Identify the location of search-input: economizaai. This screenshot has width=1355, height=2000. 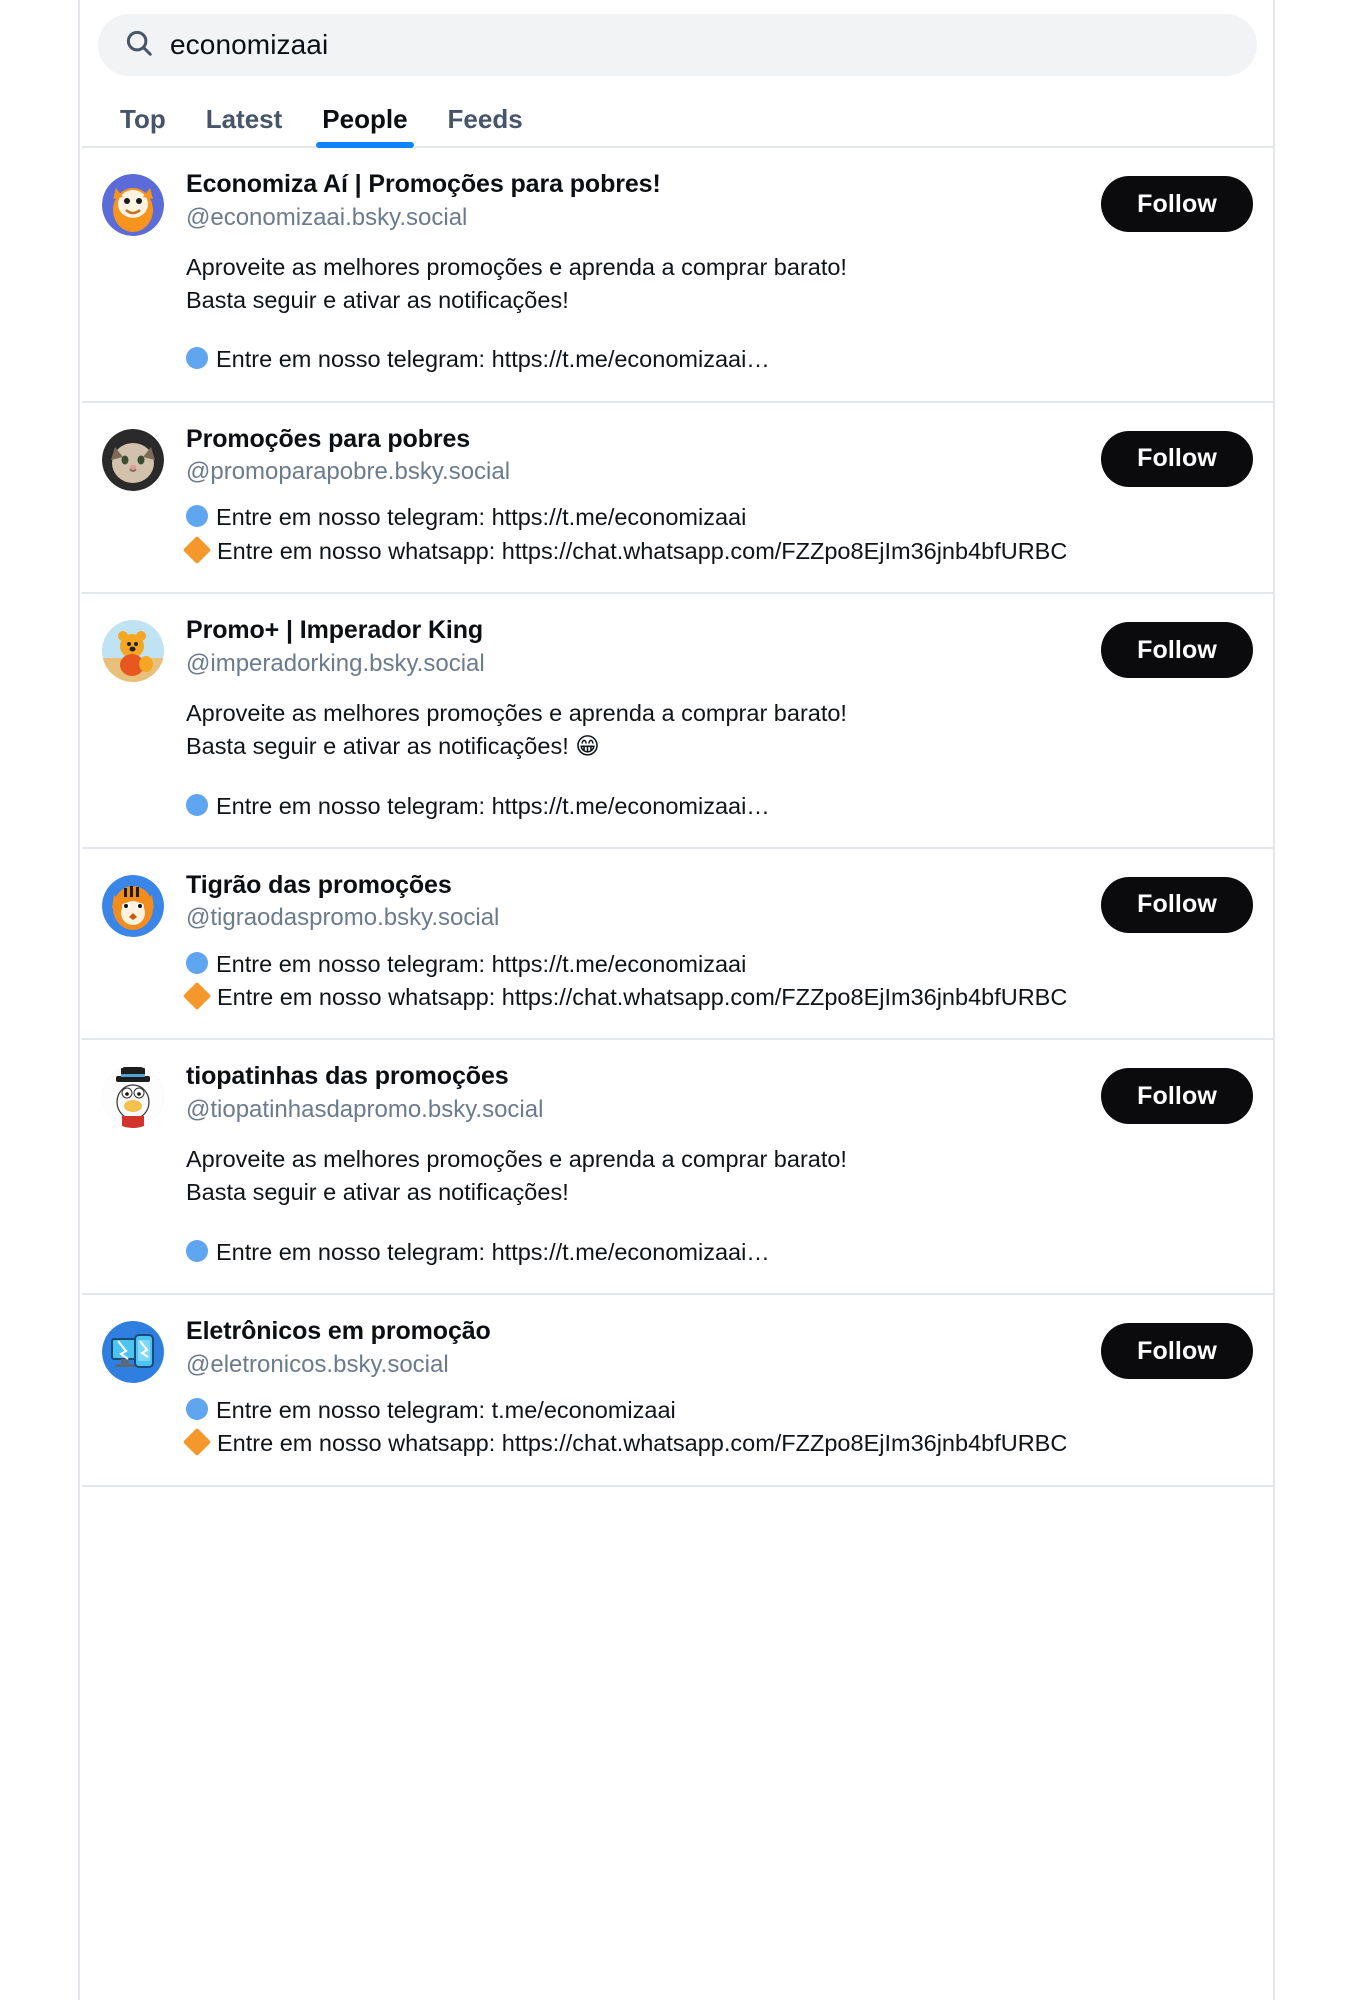
(677, 45).